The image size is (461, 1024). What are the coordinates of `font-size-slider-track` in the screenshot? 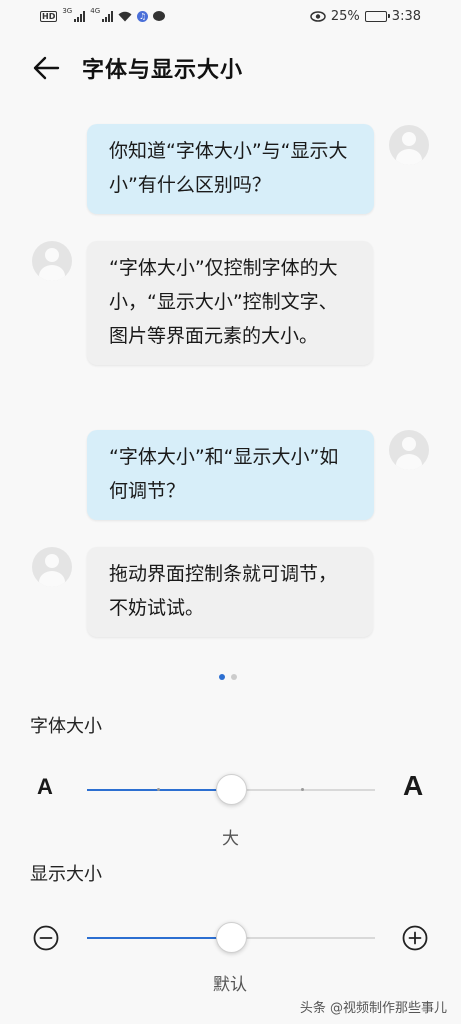 It's located at (231, 789).